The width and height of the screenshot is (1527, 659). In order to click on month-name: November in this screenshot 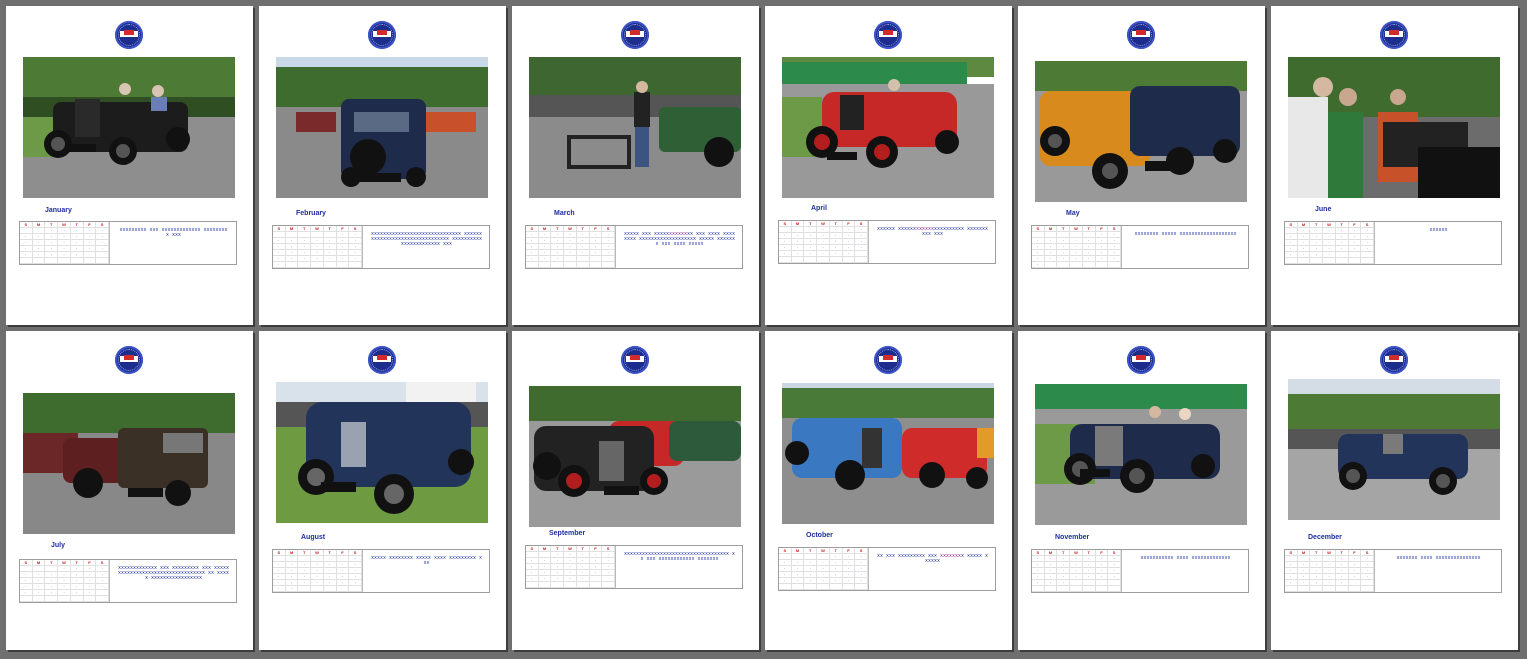, I will do `click(1072, 537)`.